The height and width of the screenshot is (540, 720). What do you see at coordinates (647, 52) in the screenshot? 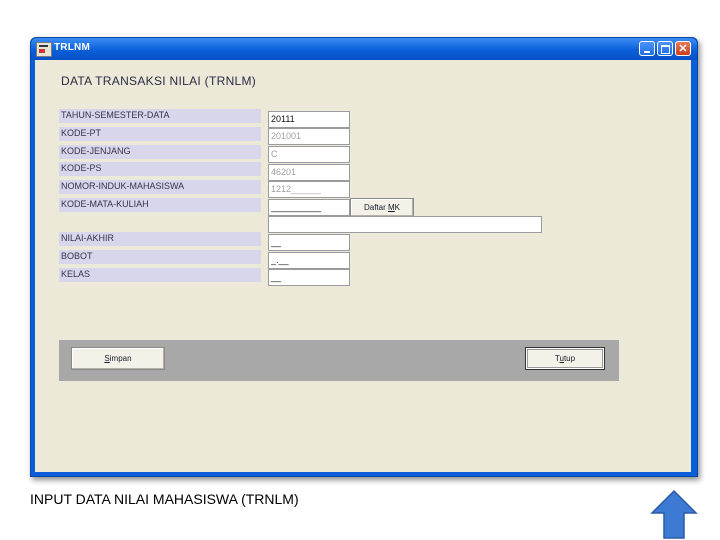
I see `minimize-icon` at bounding box center [647, 52].